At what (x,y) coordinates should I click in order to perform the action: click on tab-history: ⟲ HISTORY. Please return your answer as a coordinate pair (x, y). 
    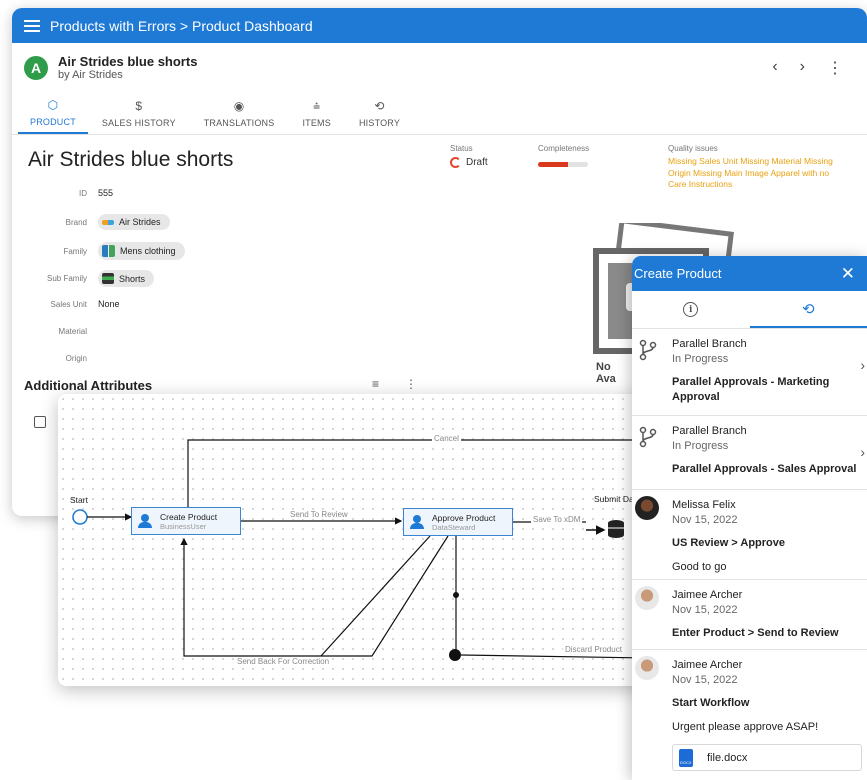
    Looking at the image, I should click on (379, 113).